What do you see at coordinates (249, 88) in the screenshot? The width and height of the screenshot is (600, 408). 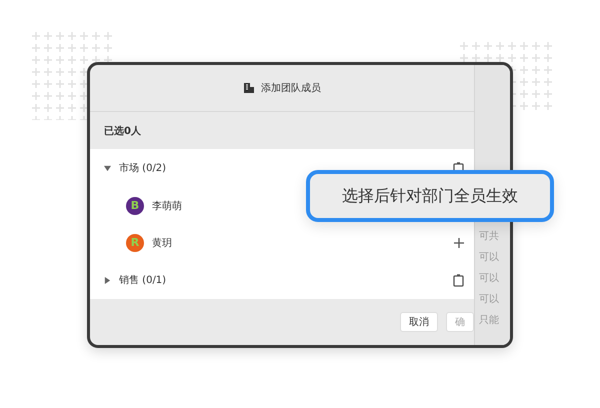 I see `building-icon` at bounding box center [249, 88].